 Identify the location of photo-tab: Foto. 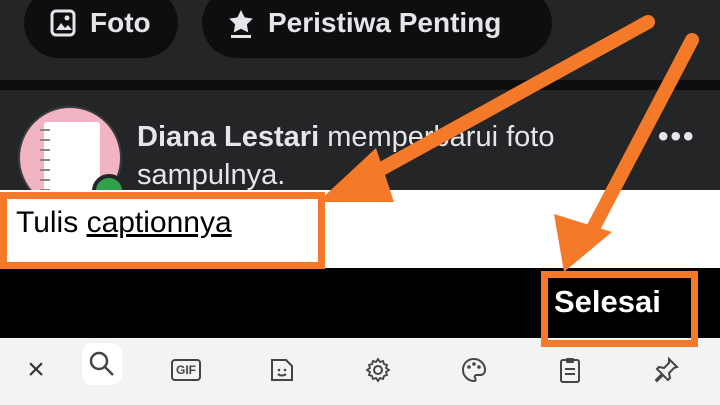
(101, 29).